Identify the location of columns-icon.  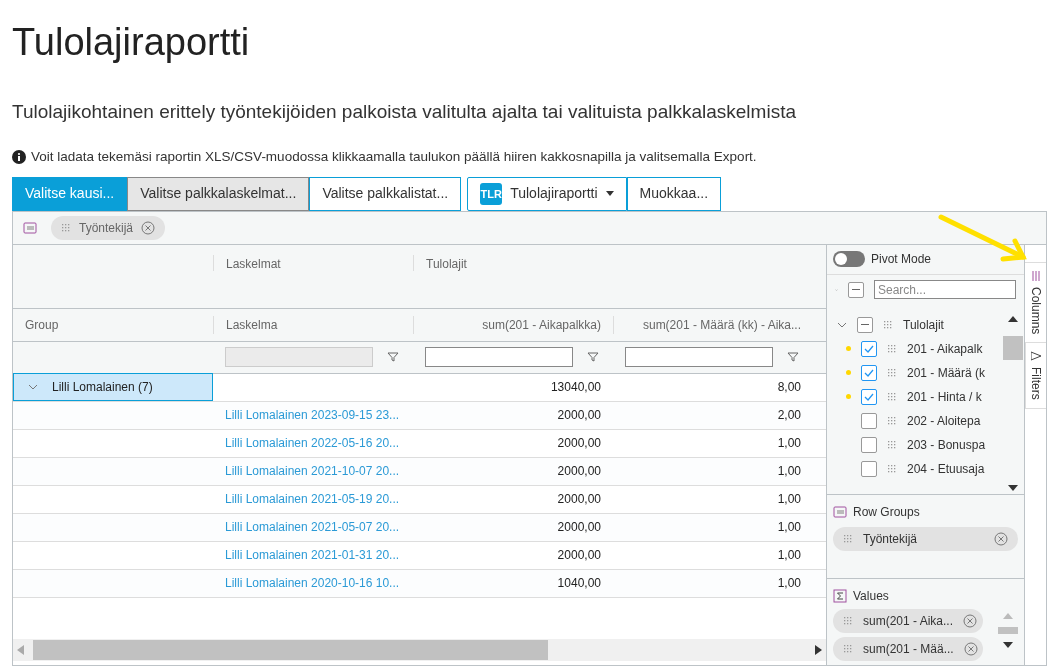
(1035, 275).